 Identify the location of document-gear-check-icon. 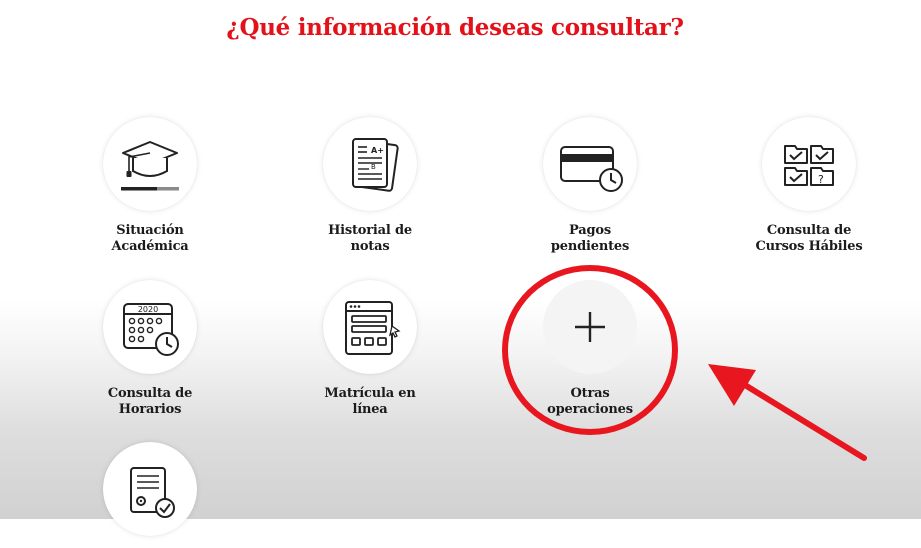
(150, 489).